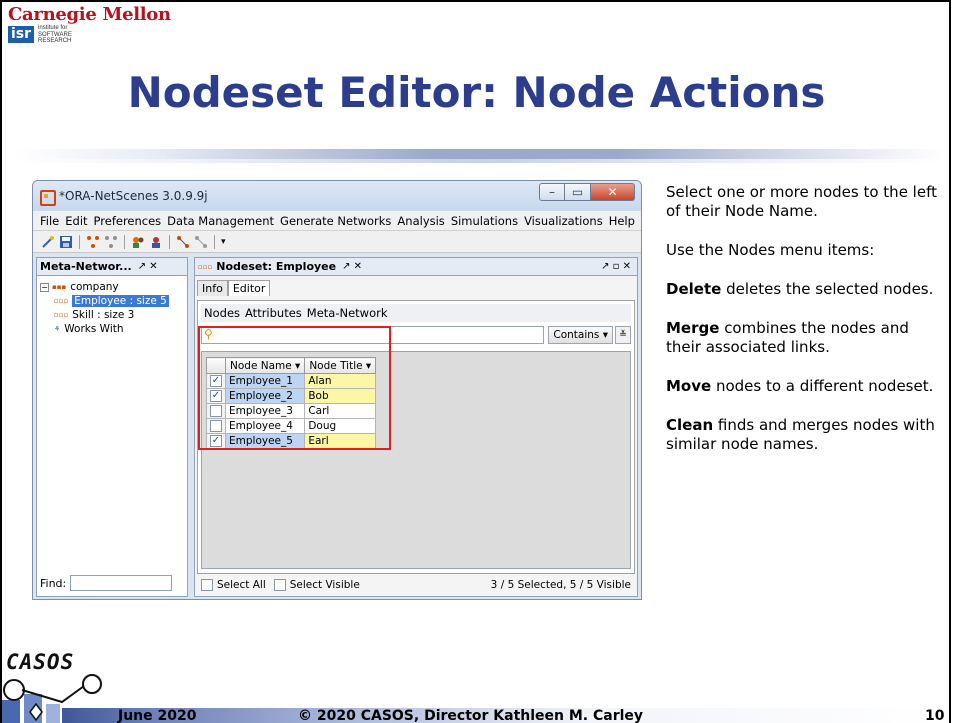 The width and height of the screenshot is (953, 723). What do you see at coordinates (479, 154) in the screenshot?
I see `title-divider` at bounding box center [479, 154].